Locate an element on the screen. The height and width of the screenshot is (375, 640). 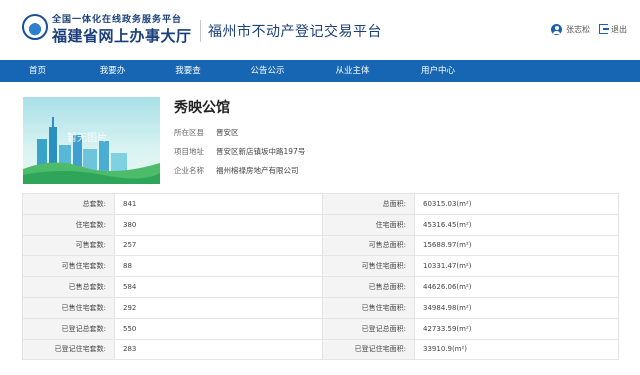
table-row: 已登记住宅套数: 283 已登记住宅面积: 33910.9(m²) is located at coordinates (320, 349).